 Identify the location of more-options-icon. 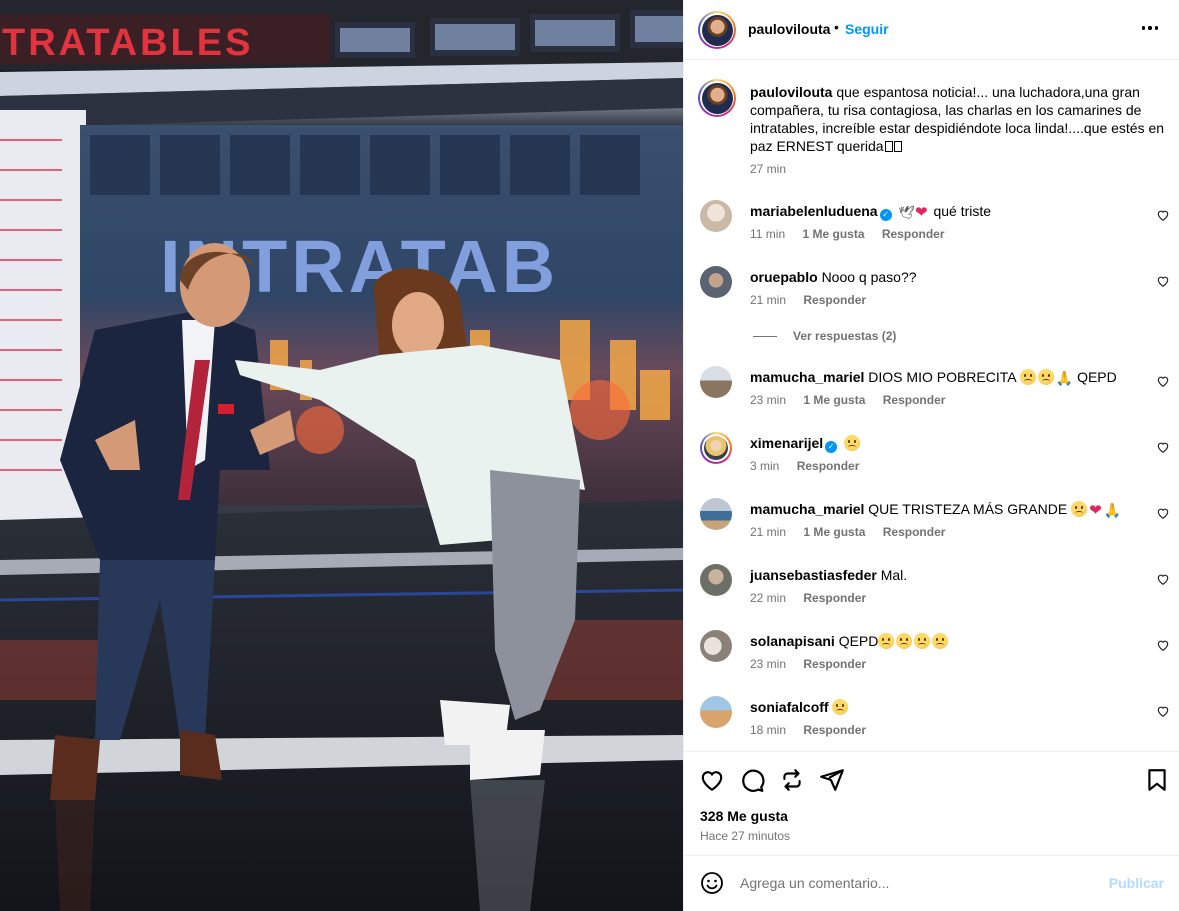
(1150, 28).